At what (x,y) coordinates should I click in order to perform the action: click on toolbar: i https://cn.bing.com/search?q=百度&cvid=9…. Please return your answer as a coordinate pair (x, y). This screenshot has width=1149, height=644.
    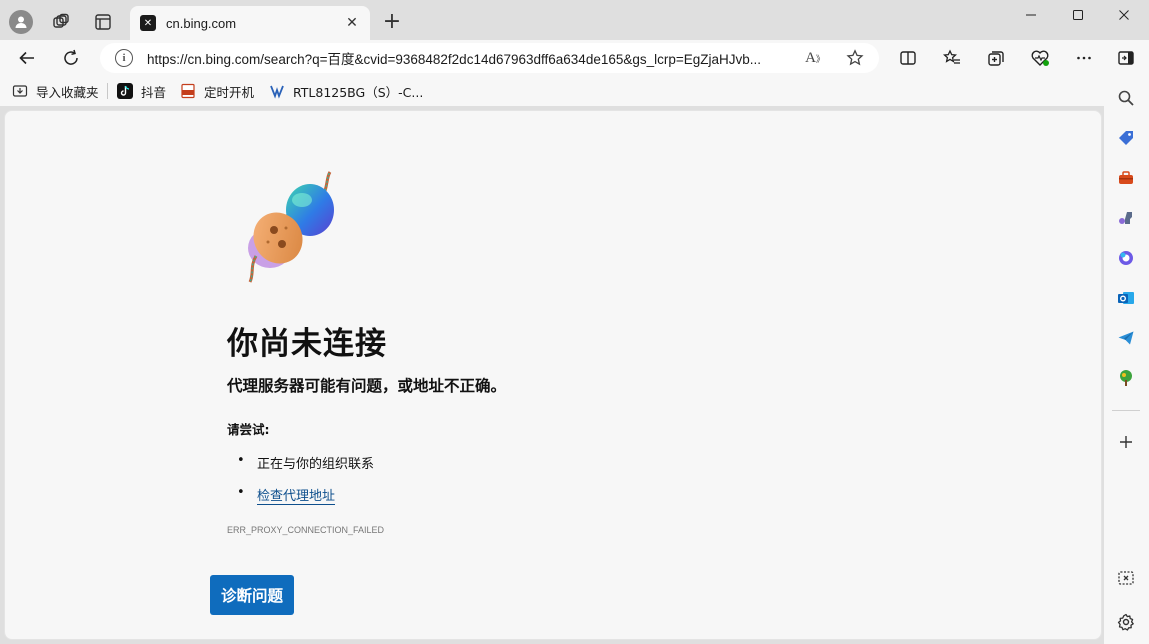
    Looking at the image, I should click on (574, 58).